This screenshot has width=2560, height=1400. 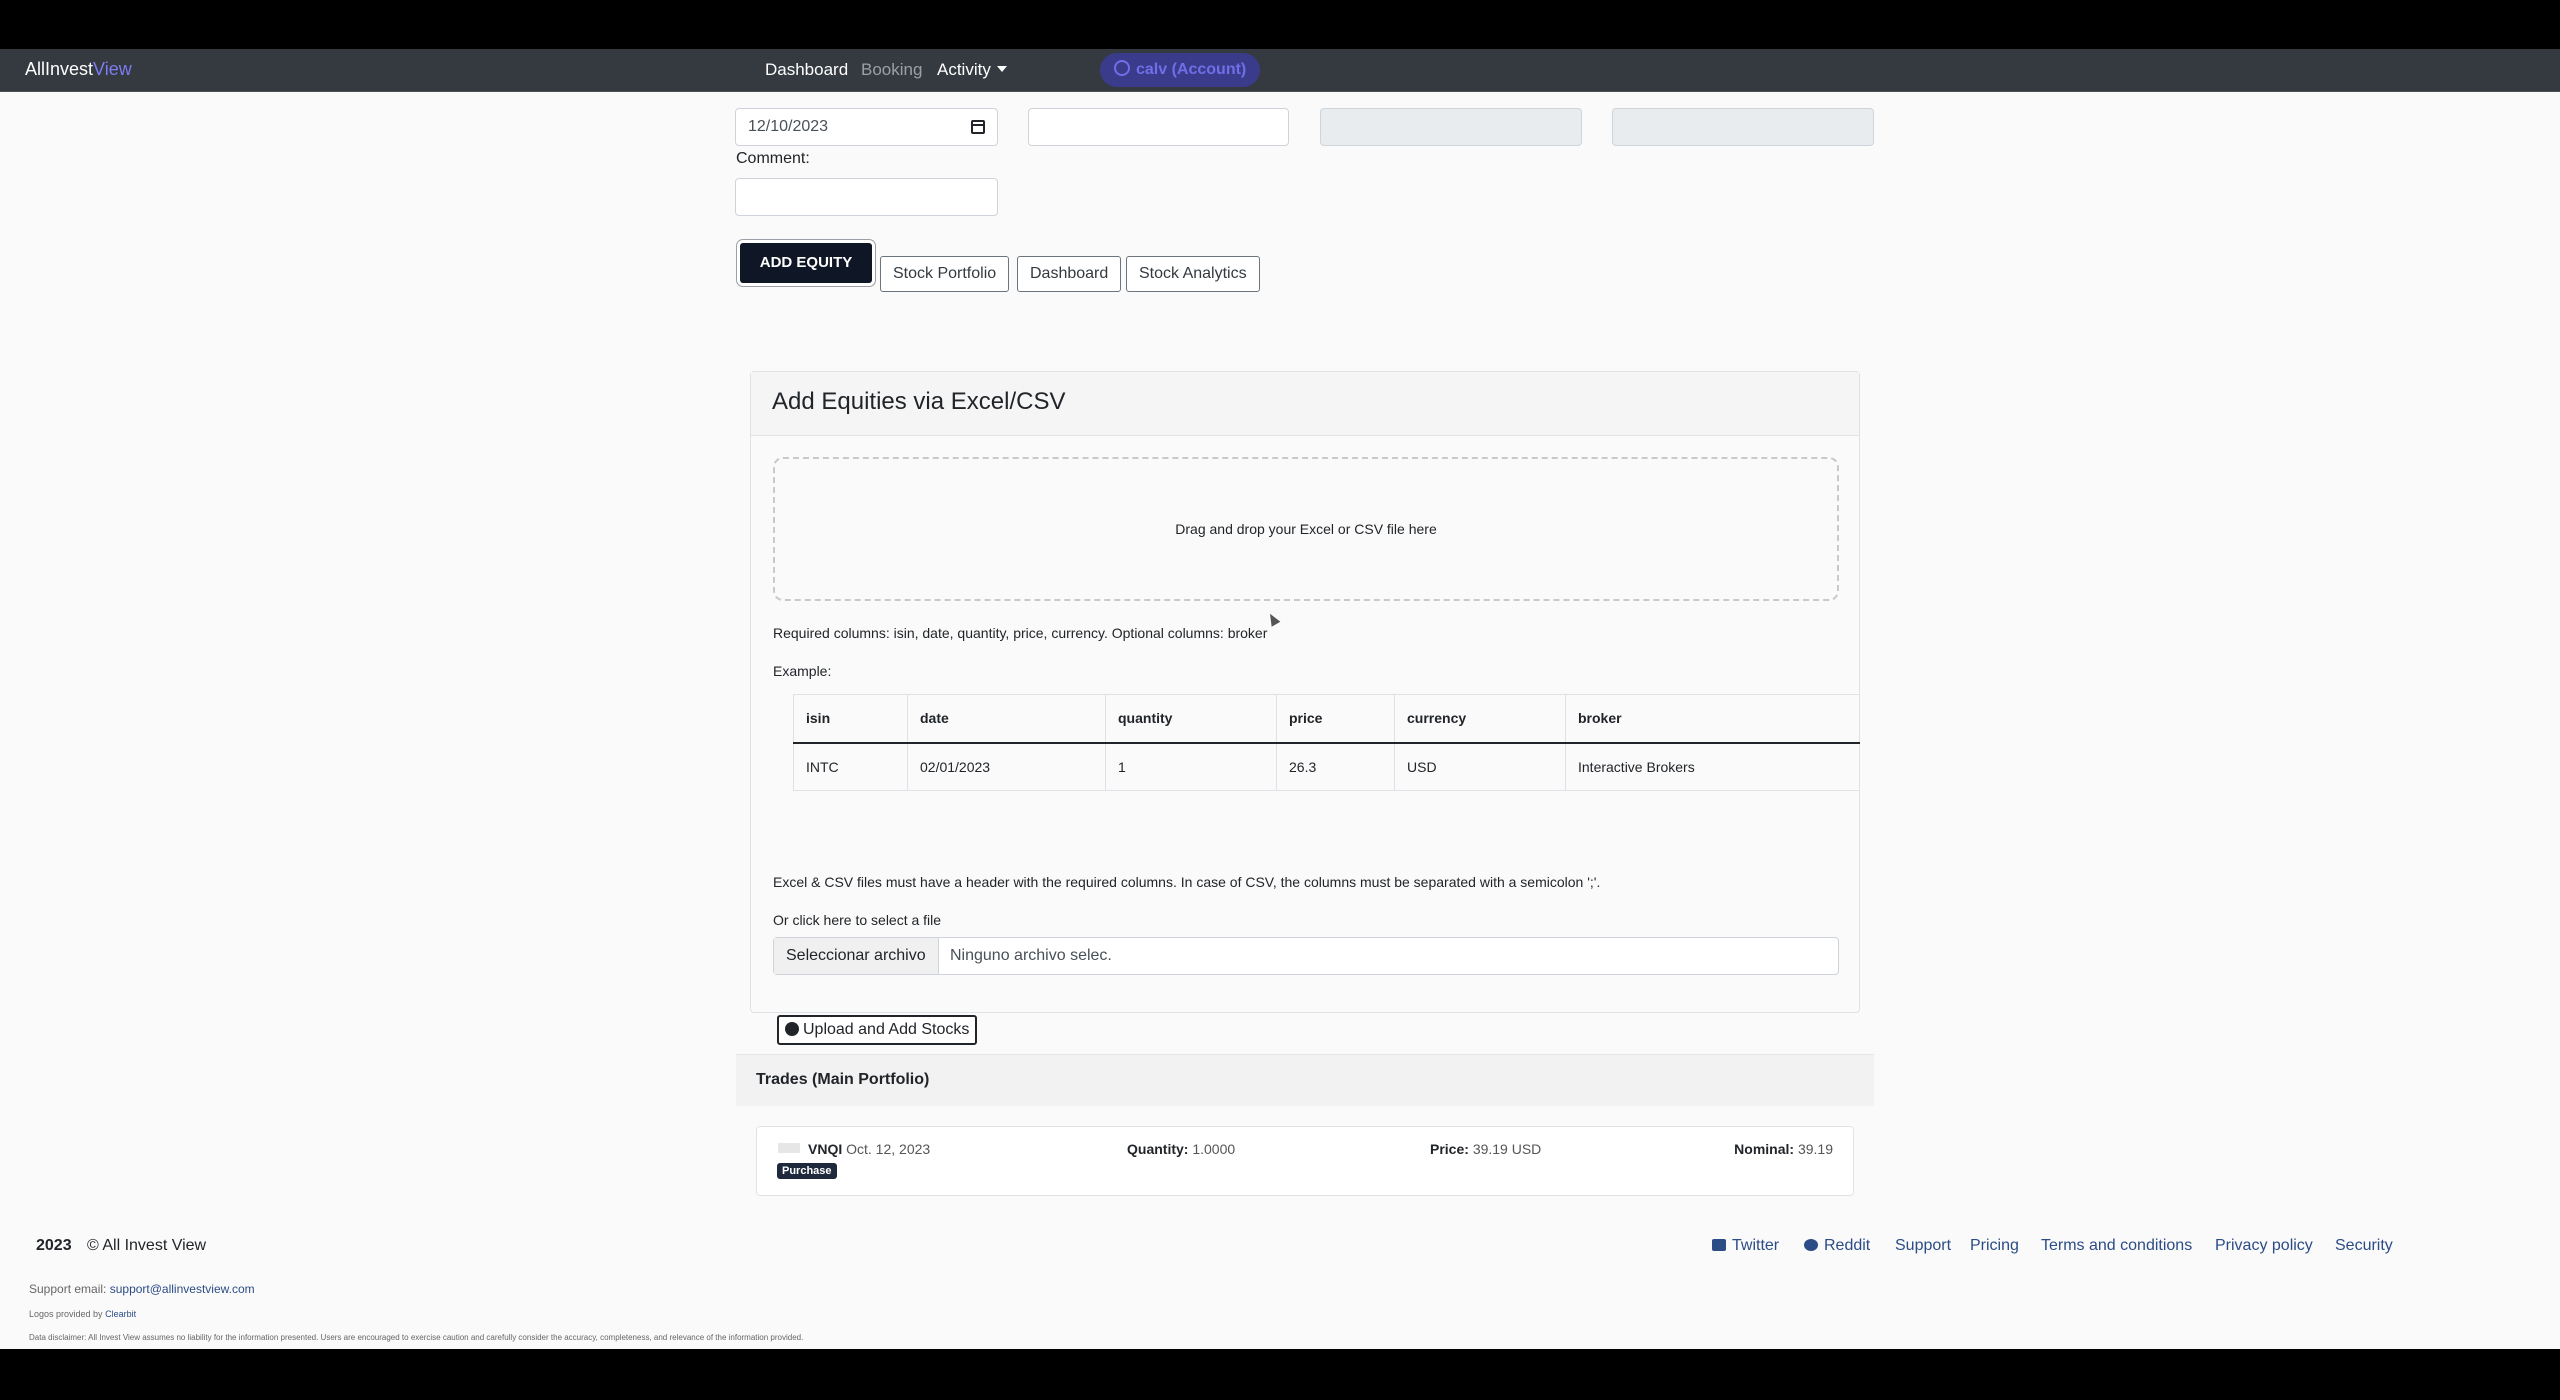 I want to click on nav-dashboard: Dashboard, so click(x=806, y=70).